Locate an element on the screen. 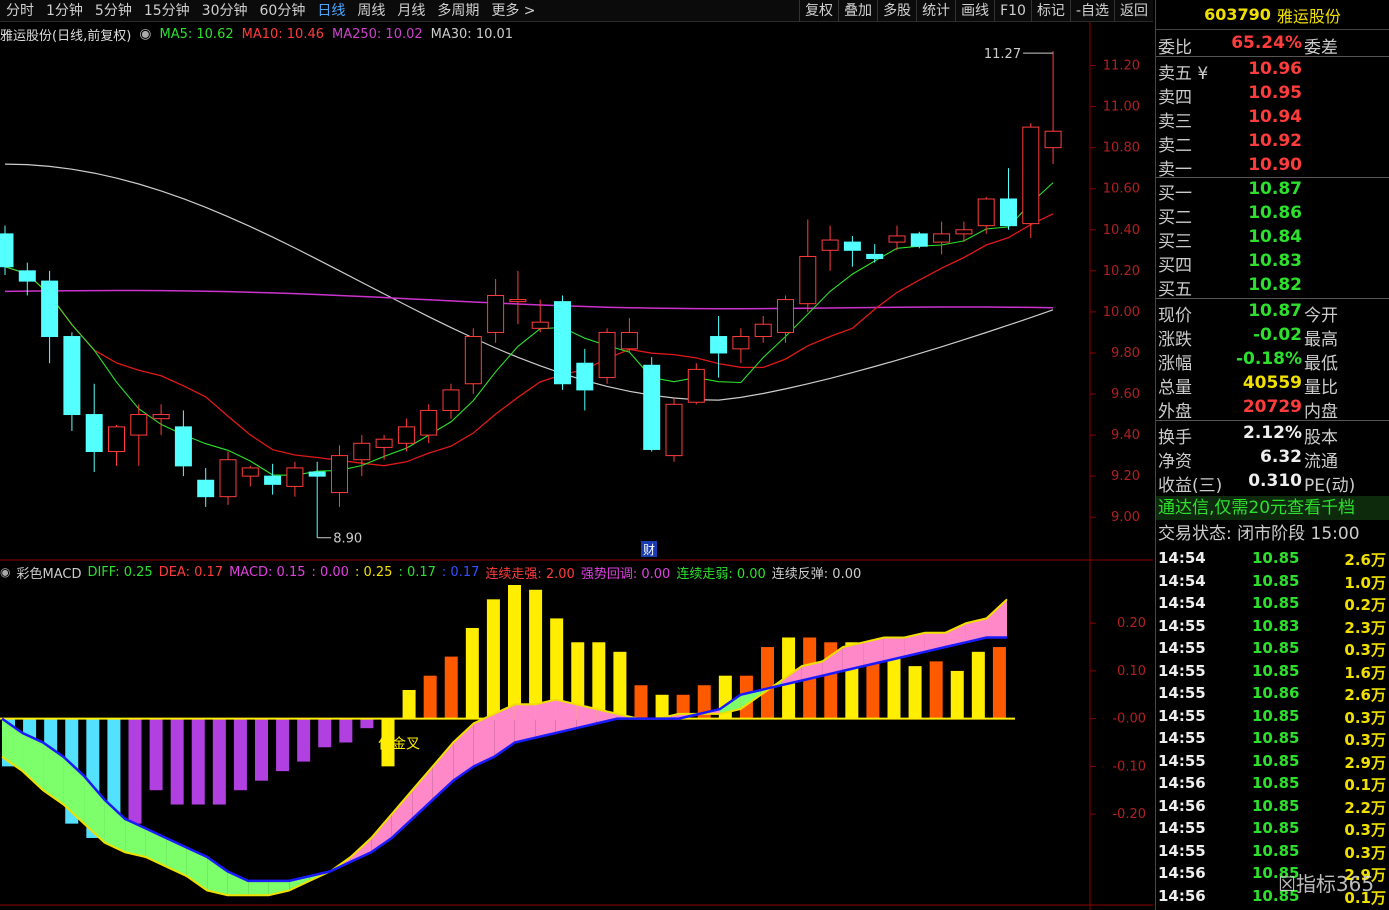  period-tab-4: 30分钟 is located at coordinates (225, 11).